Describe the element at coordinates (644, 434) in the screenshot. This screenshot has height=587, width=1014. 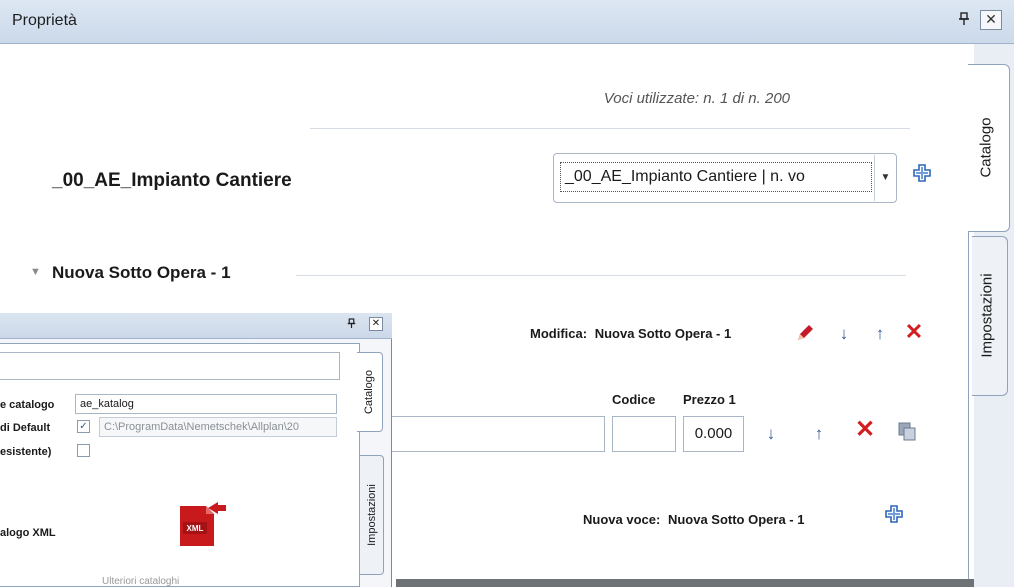
I see `codice-field` at that location.